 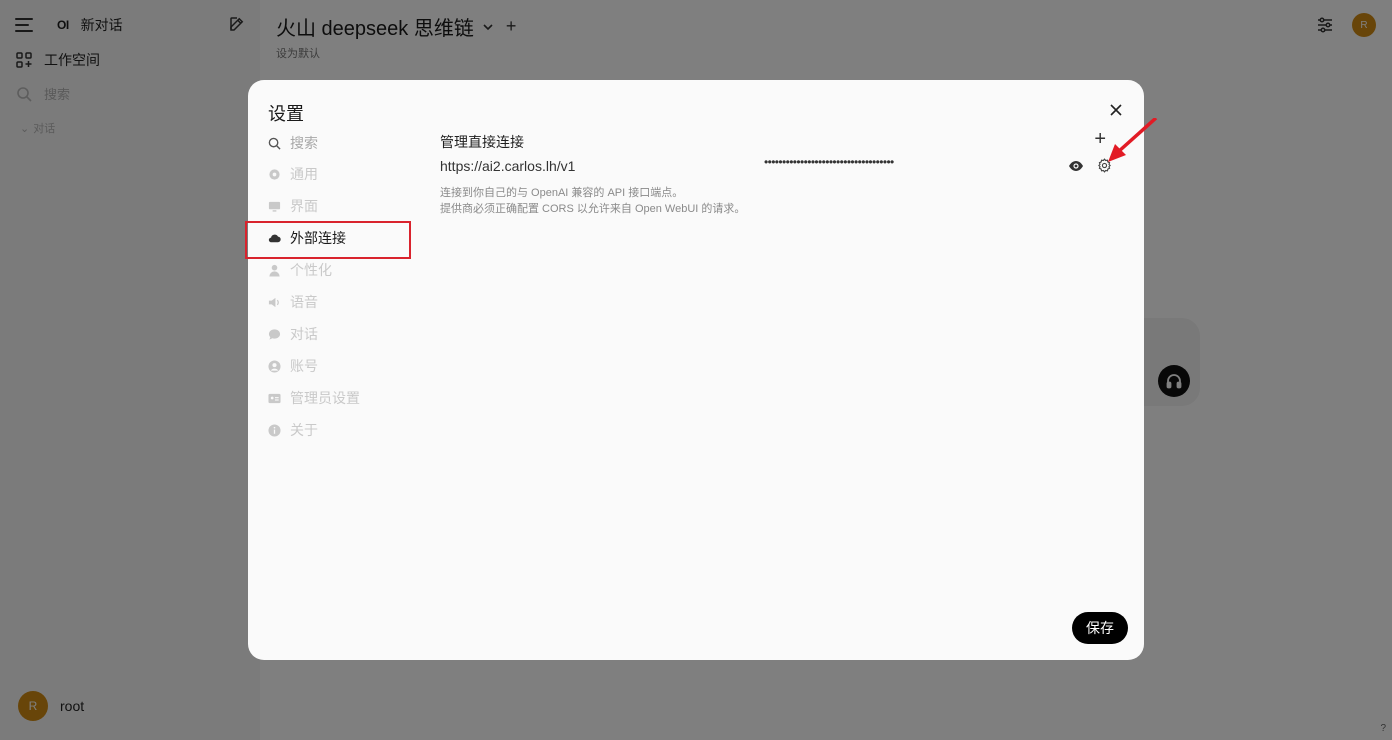 I want to click on tab-chats: 对话, so click(x=331, y=334).